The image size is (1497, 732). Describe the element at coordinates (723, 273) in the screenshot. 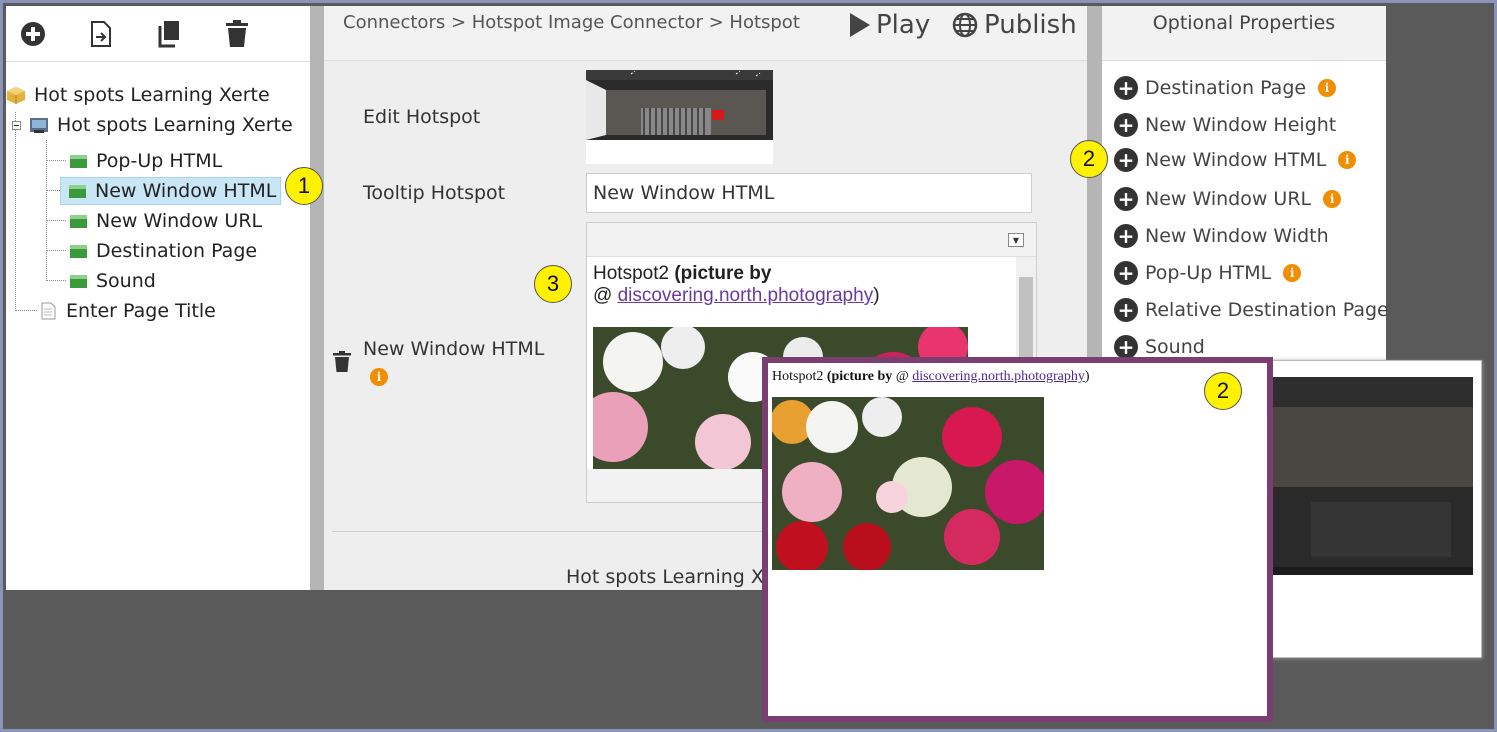

I see `editor-text-bold: (picture by` at that location.